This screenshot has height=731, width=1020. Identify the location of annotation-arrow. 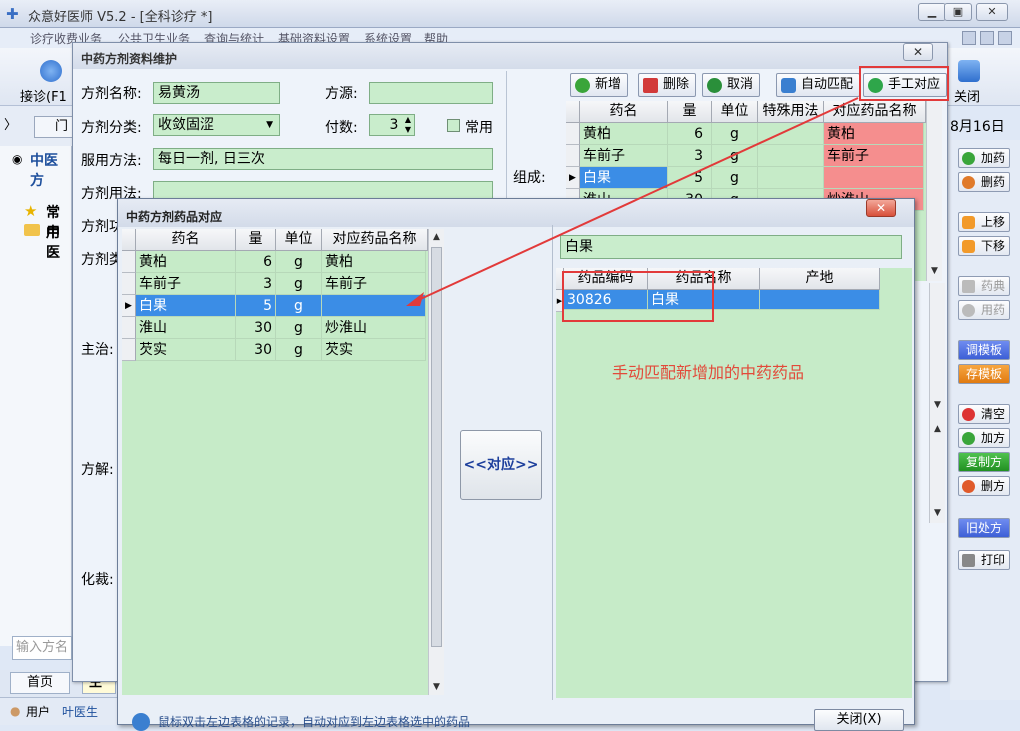
(632, 201).